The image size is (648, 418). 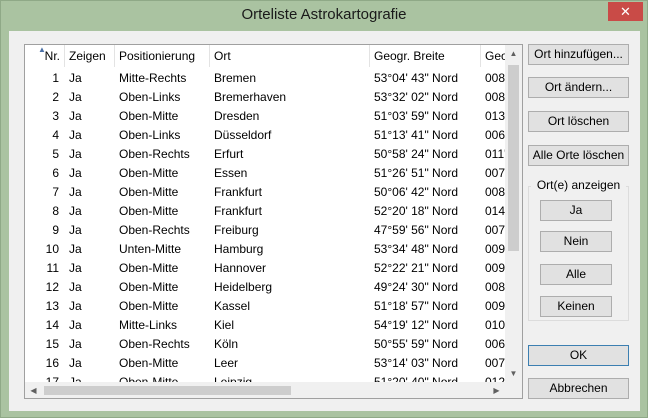 I want to click on cell-breite: 50°55' 59" Nord, so click(x=416, y=344).